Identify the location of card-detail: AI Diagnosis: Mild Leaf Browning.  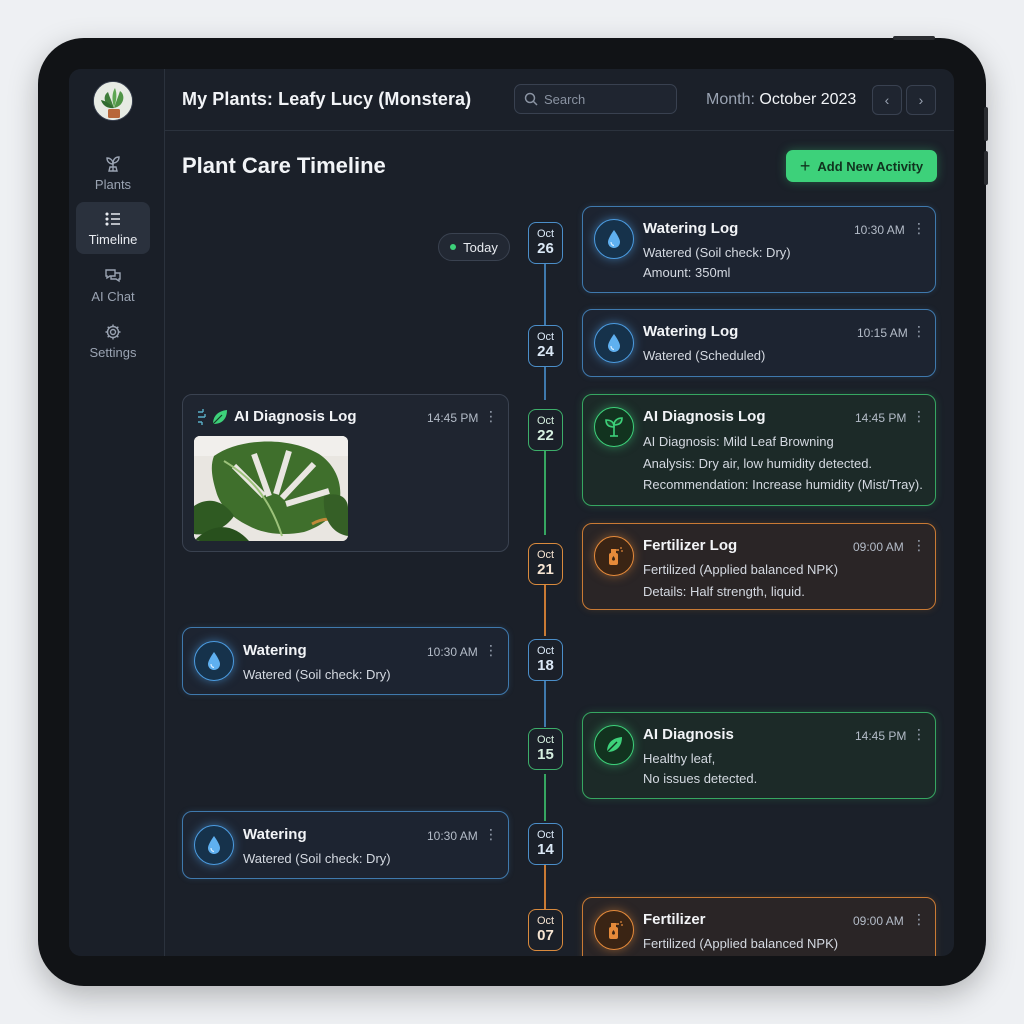
(738, 441).